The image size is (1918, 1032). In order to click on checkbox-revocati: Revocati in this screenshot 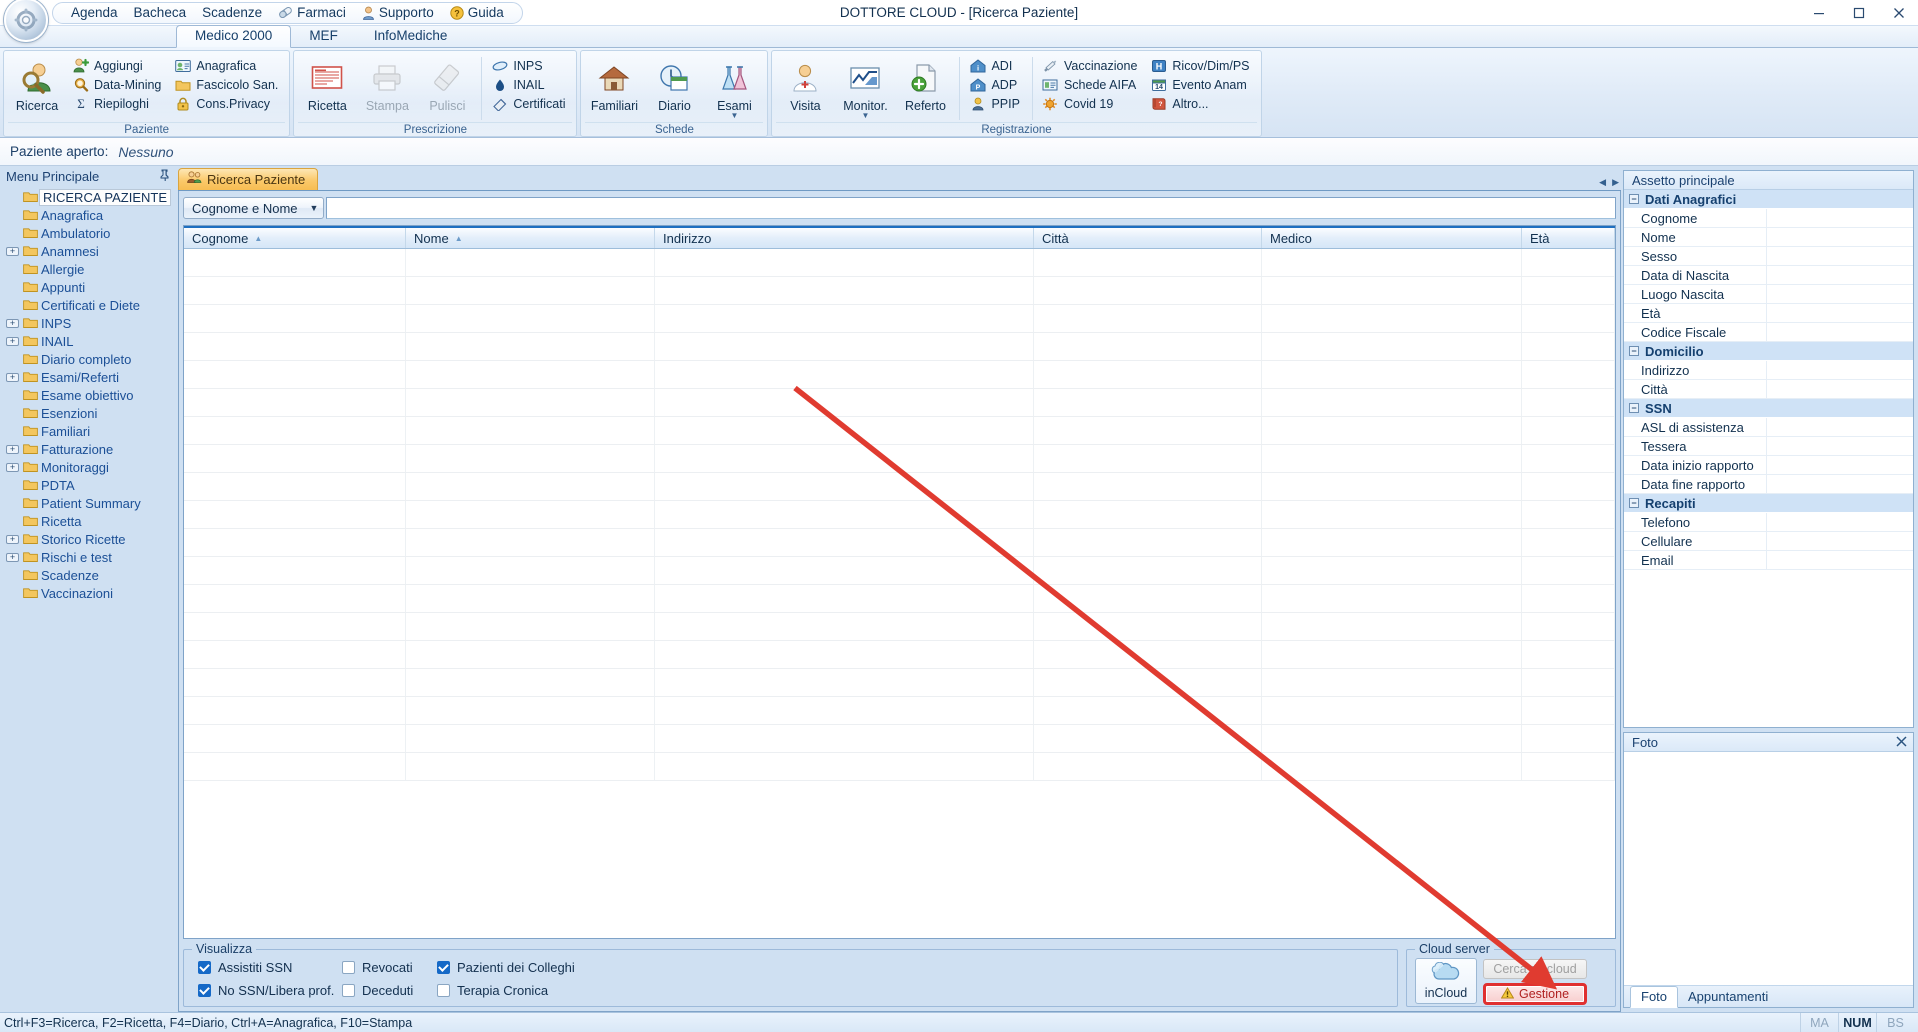, I will do `click(389, 967)`.